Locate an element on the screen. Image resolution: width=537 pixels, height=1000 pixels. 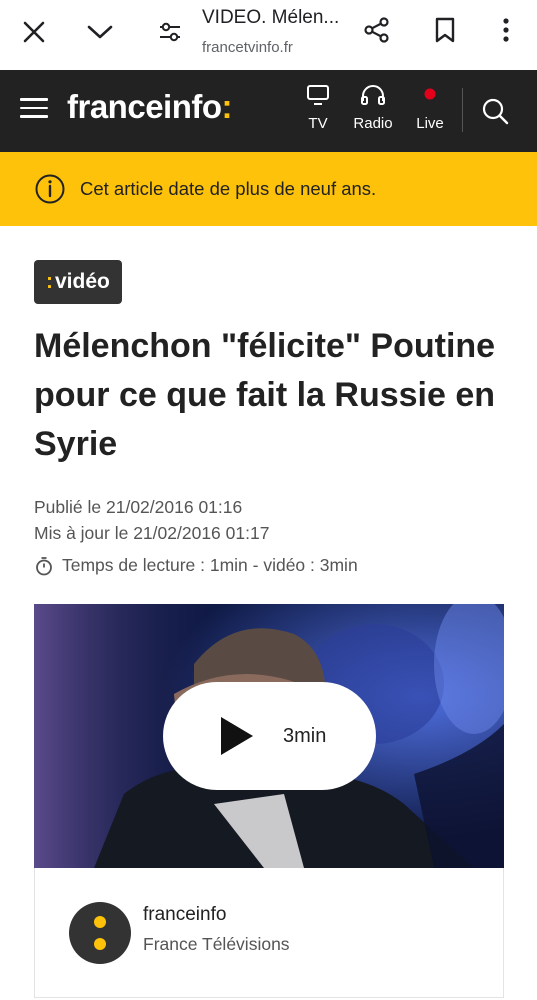
reading-time: Temps de lecture : 1min - vidéo : 3min is located at coordinates (196, 565).